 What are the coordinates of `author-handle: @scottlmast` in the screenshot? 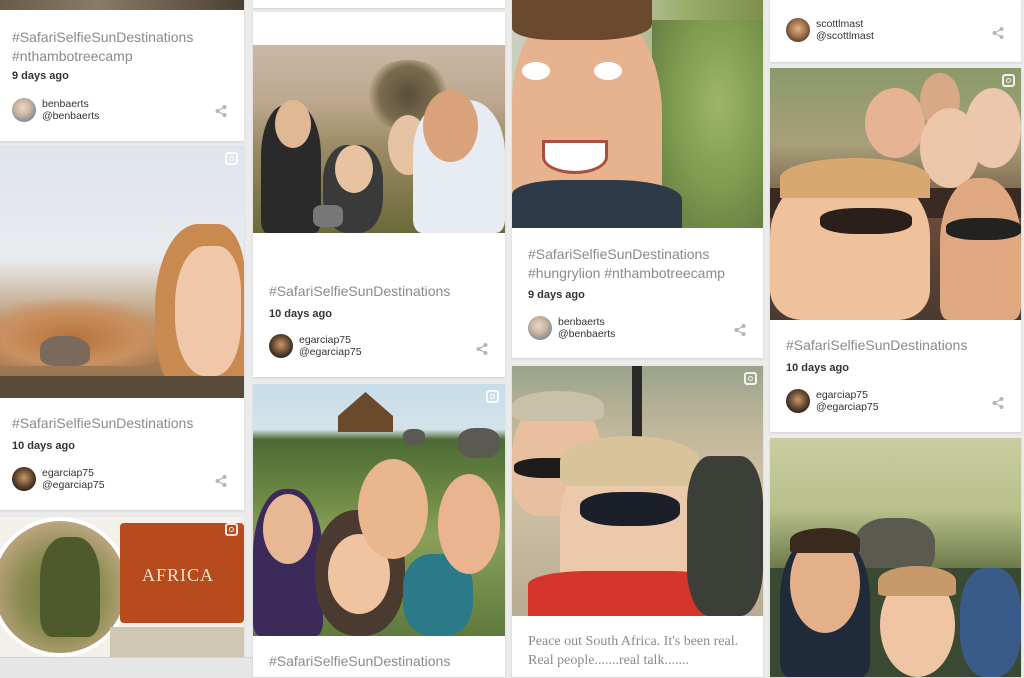 It's located at (845, 36).